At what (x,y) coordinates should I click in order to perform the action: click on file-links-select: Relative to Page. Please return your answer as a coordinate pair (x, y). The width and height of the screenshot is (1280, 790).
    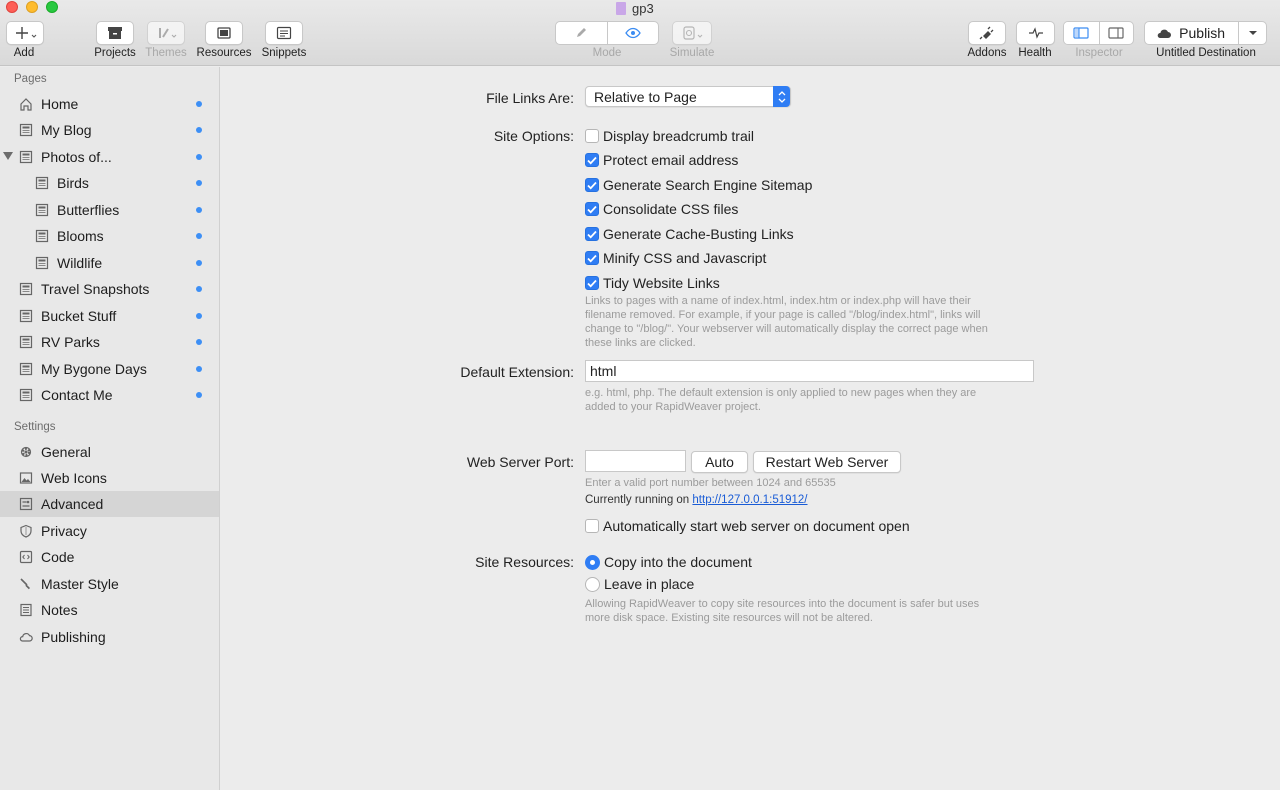
    Looking at the image, I should click on (688, 96).